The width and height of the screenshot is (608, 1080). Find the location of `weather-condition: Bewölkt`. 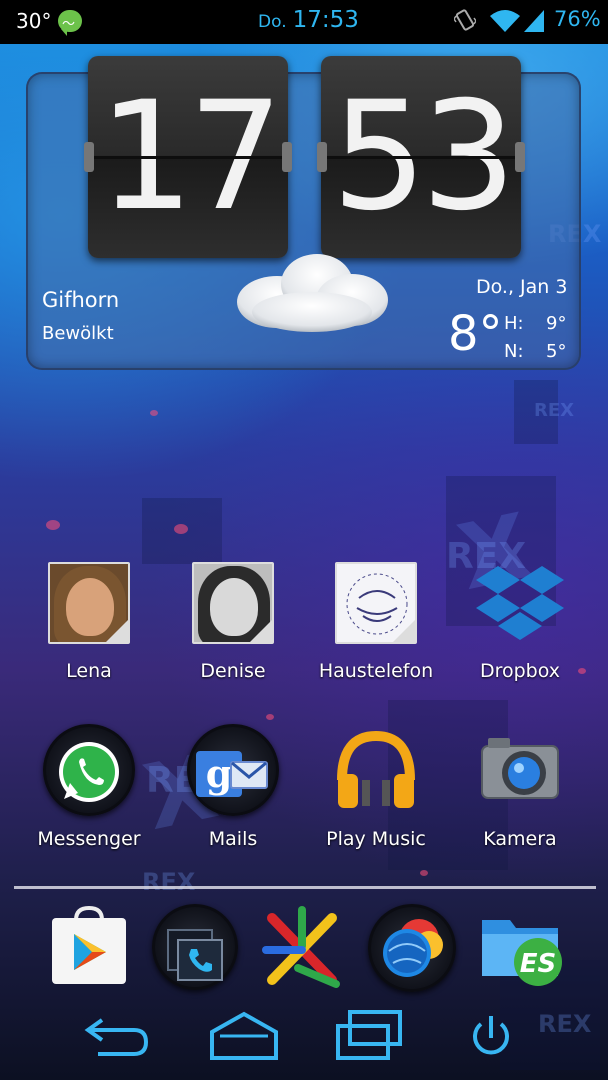

weather-condition: Bewölkt is located at coordinates (78, 333).